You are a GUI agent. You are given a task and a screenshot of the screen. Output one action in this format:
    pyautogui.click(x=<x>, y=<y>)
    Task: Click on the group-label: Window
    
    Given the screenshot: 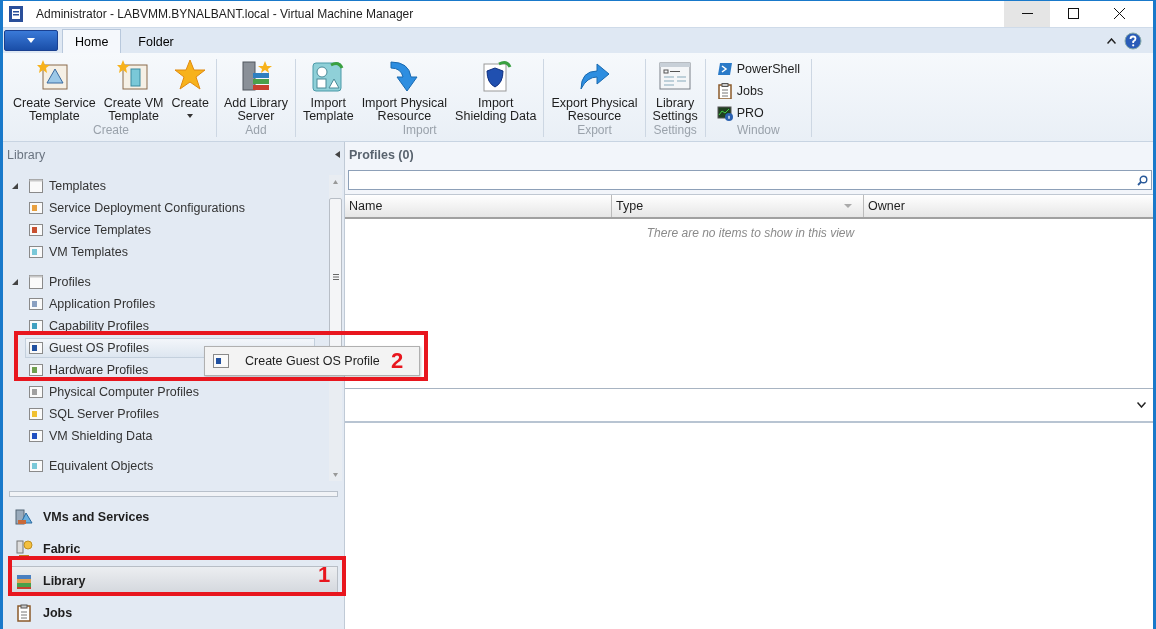 What is the action you would take?
    pyautogui.click(x=758, y=130)
    